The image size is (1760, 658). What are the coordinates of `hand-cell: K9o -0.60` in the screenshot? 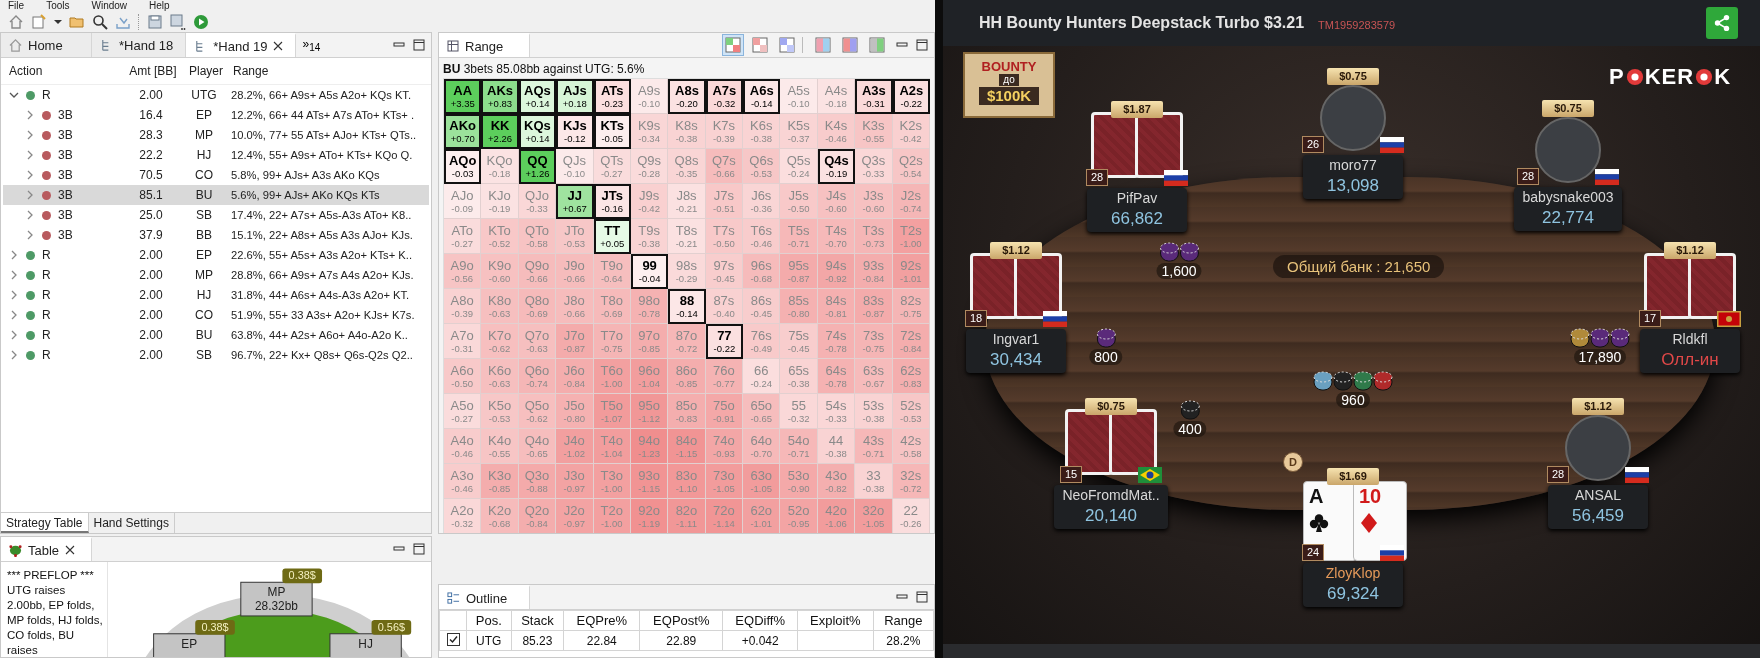 It's located at (500, 271).